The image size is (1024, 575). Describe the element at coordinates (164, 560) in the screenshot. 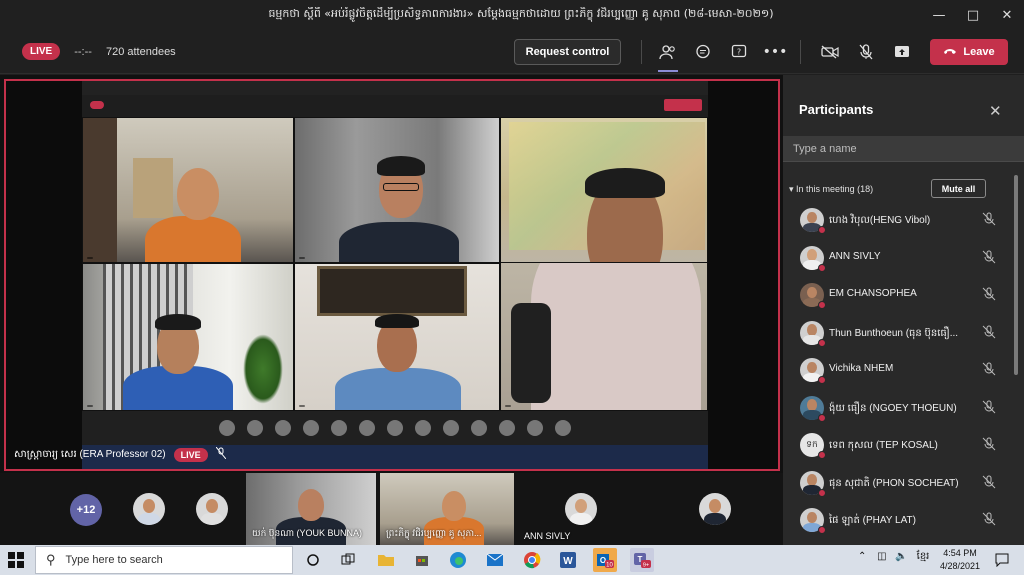

I see `windows-search-box: ⚲ Type here to search` at that location.